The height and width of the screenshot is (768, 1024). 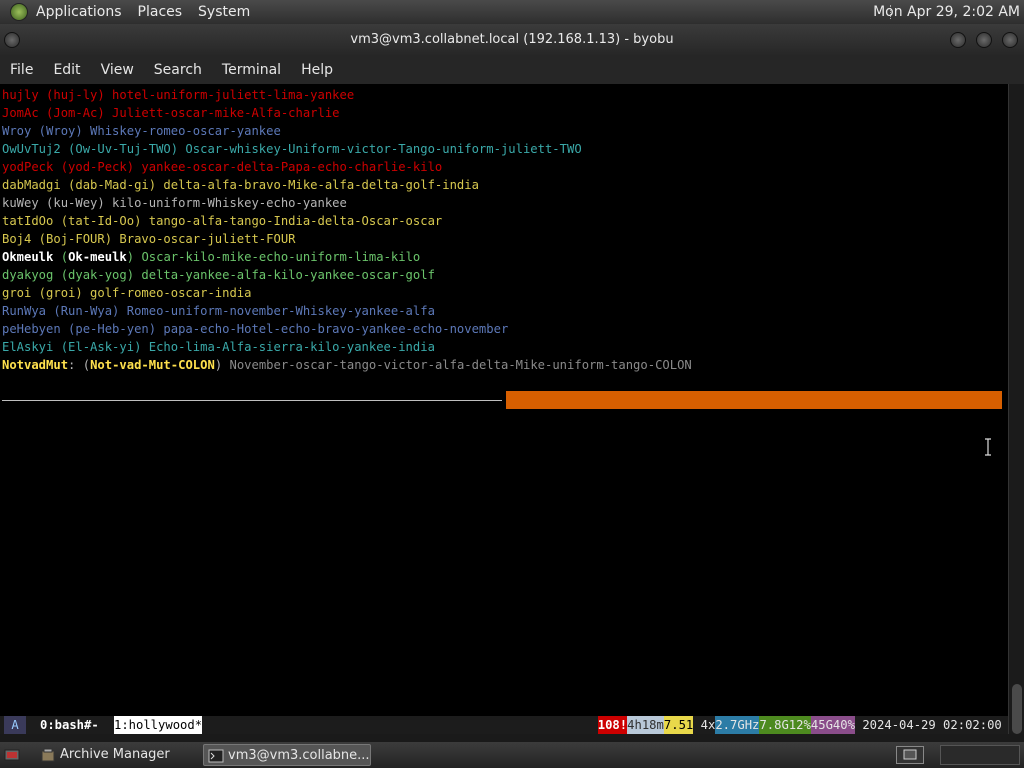 What do you see at coordinates (317, 70) in the screenshot?
I see `menu-help: Help` at bounding box center [317, 70].